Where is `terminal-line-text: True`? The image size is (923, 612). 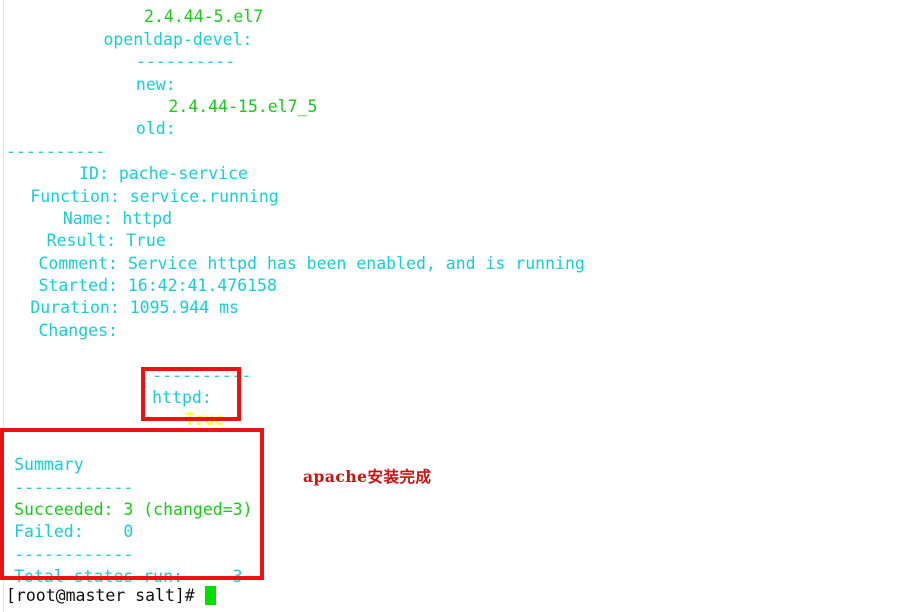 terminal-line-text: True is located at coordinates (204, 420).